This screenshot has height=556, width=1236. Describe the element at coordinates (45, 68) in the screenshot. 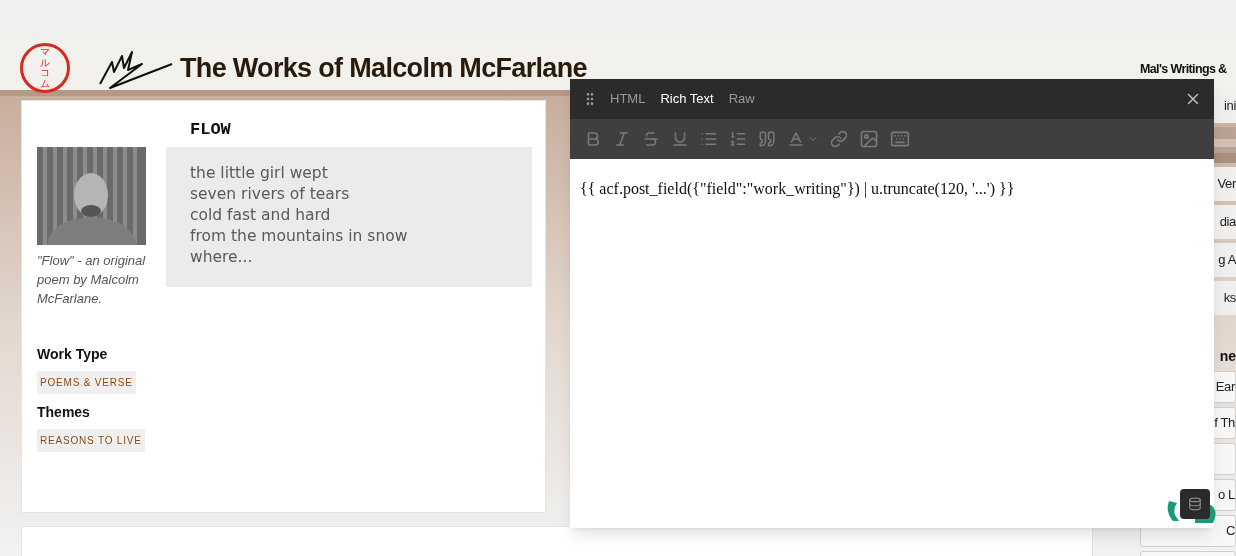

I see `stamp-text: マルコム` at that location.